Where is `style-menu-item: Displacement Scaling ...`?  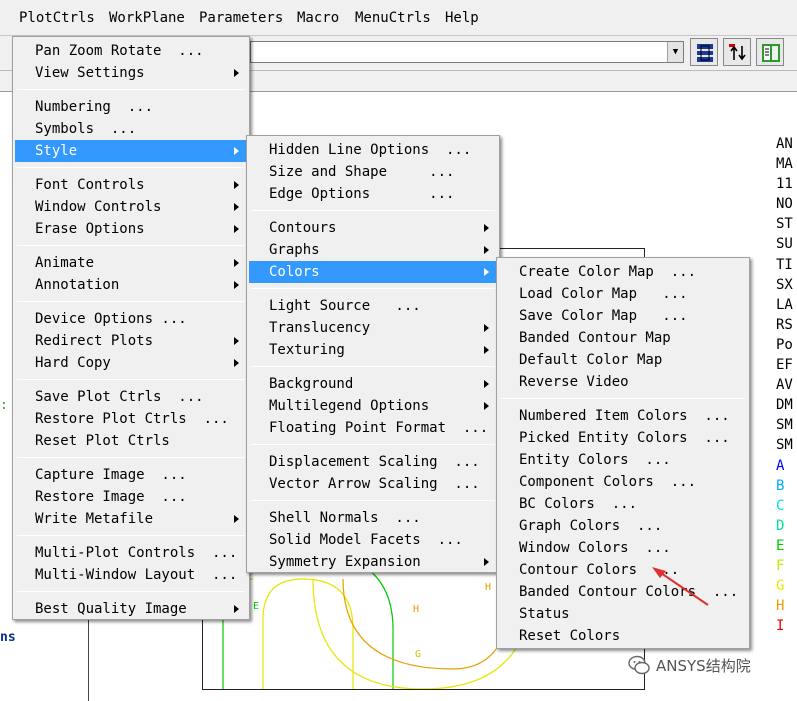
style-menu-item: Displacement Scaling ... is located at coordinates (373, 462).